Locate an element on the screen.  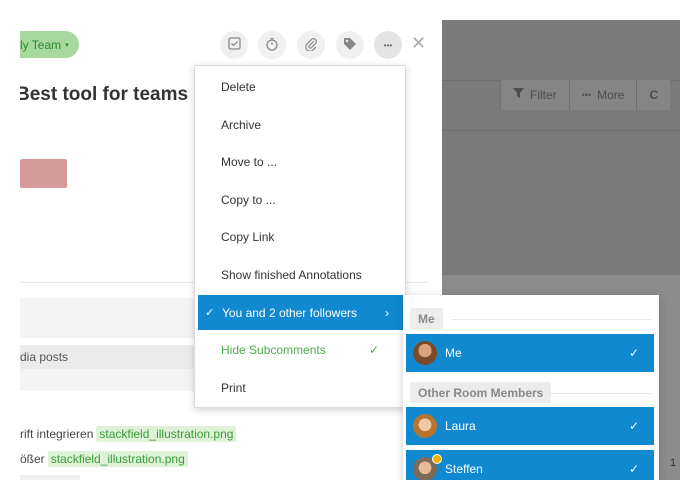
timer-button is located at coordinates (272, 45).